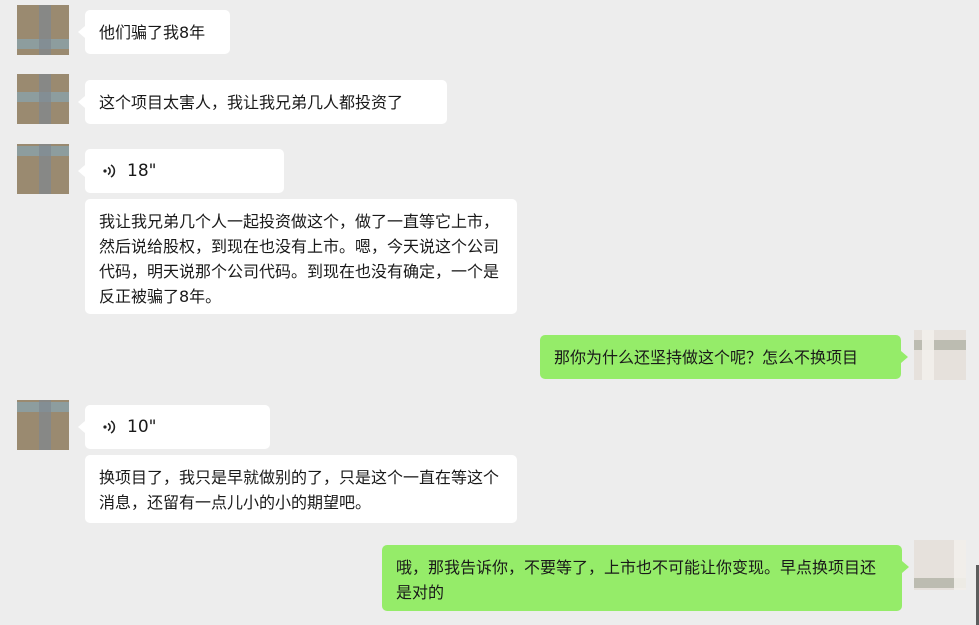 This screenshot has height=625, width=979. What do you see at coordinates (142, 171) in the screenshot?
I see `voice-duration: 18"` at bounding box center [142, 171].